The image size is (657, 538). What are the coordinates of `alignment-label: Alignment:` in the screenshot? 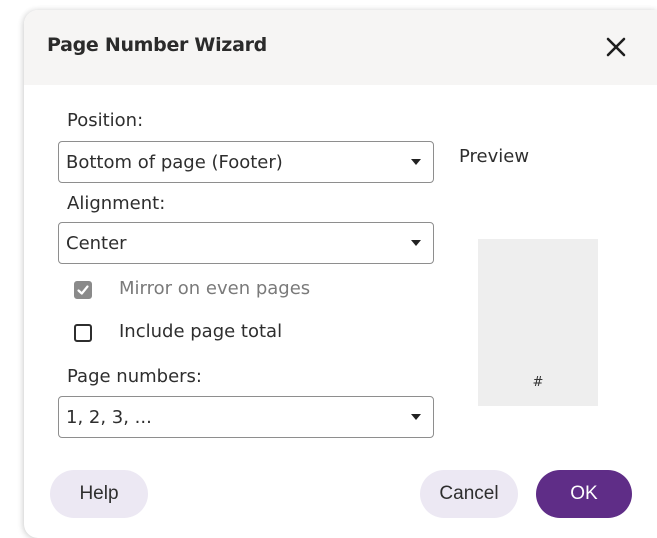 It's located at (116, 203).